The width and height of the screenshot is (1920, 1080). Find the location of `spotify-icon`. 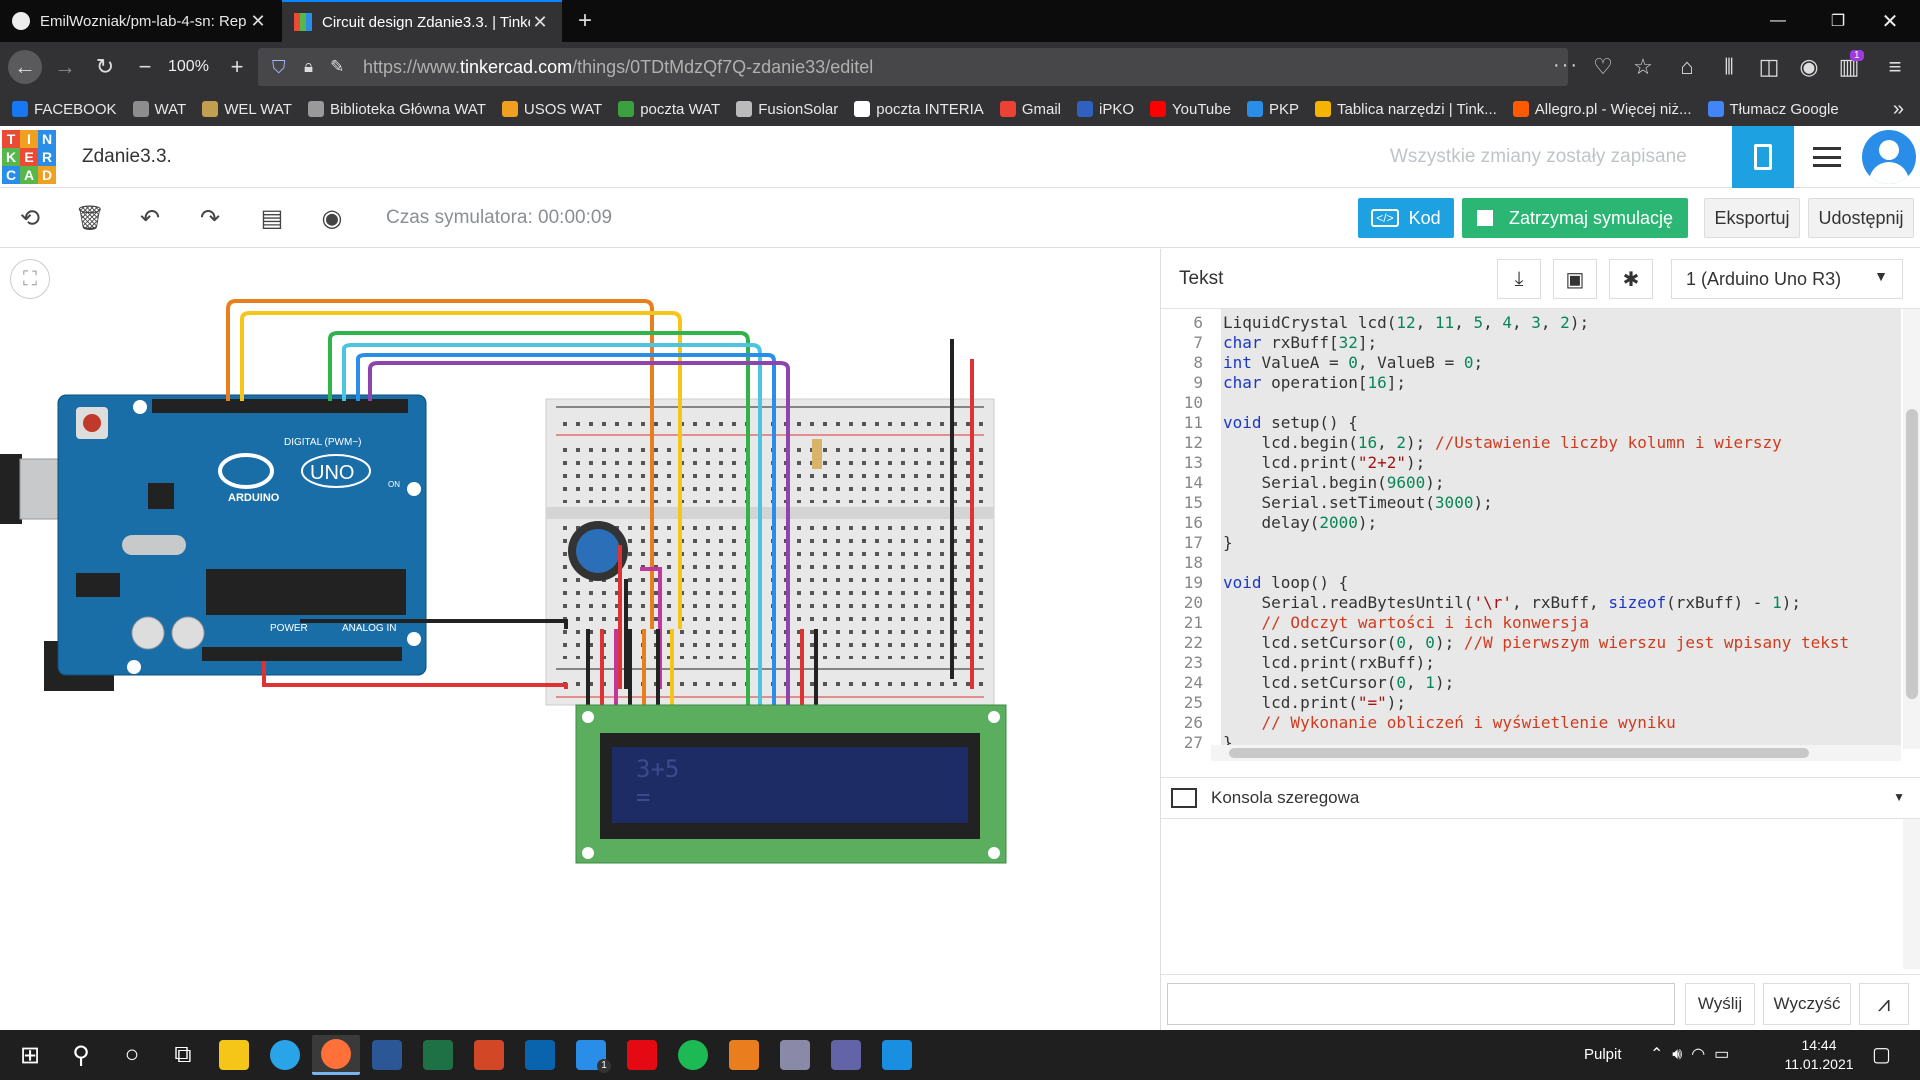

spotify-icon is located at coordinates (693, 1055).